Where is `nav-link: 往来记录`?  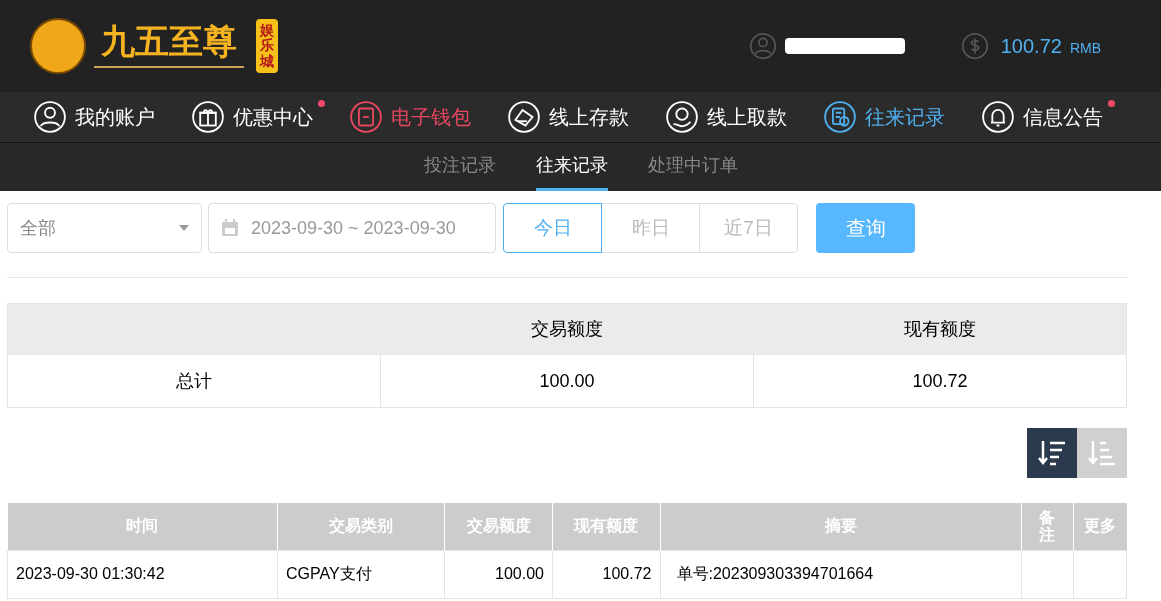 nav-link: 往来记录 is located at coordinates (905, 117).